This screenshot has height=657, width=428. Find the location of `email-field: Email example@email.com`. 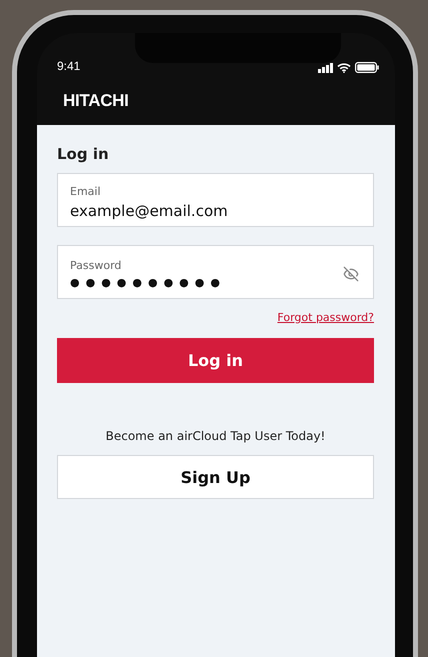

email-field: Email example@email.com is located at coordinates (215, 200).